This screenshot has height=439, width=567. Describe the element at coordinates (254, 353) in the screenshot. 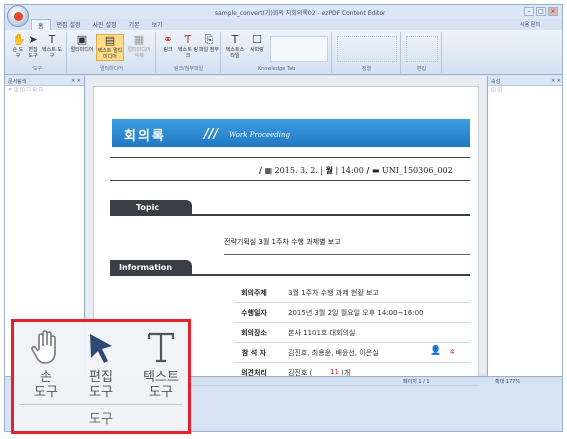

I see `info-key: 참 석 자` at that location.